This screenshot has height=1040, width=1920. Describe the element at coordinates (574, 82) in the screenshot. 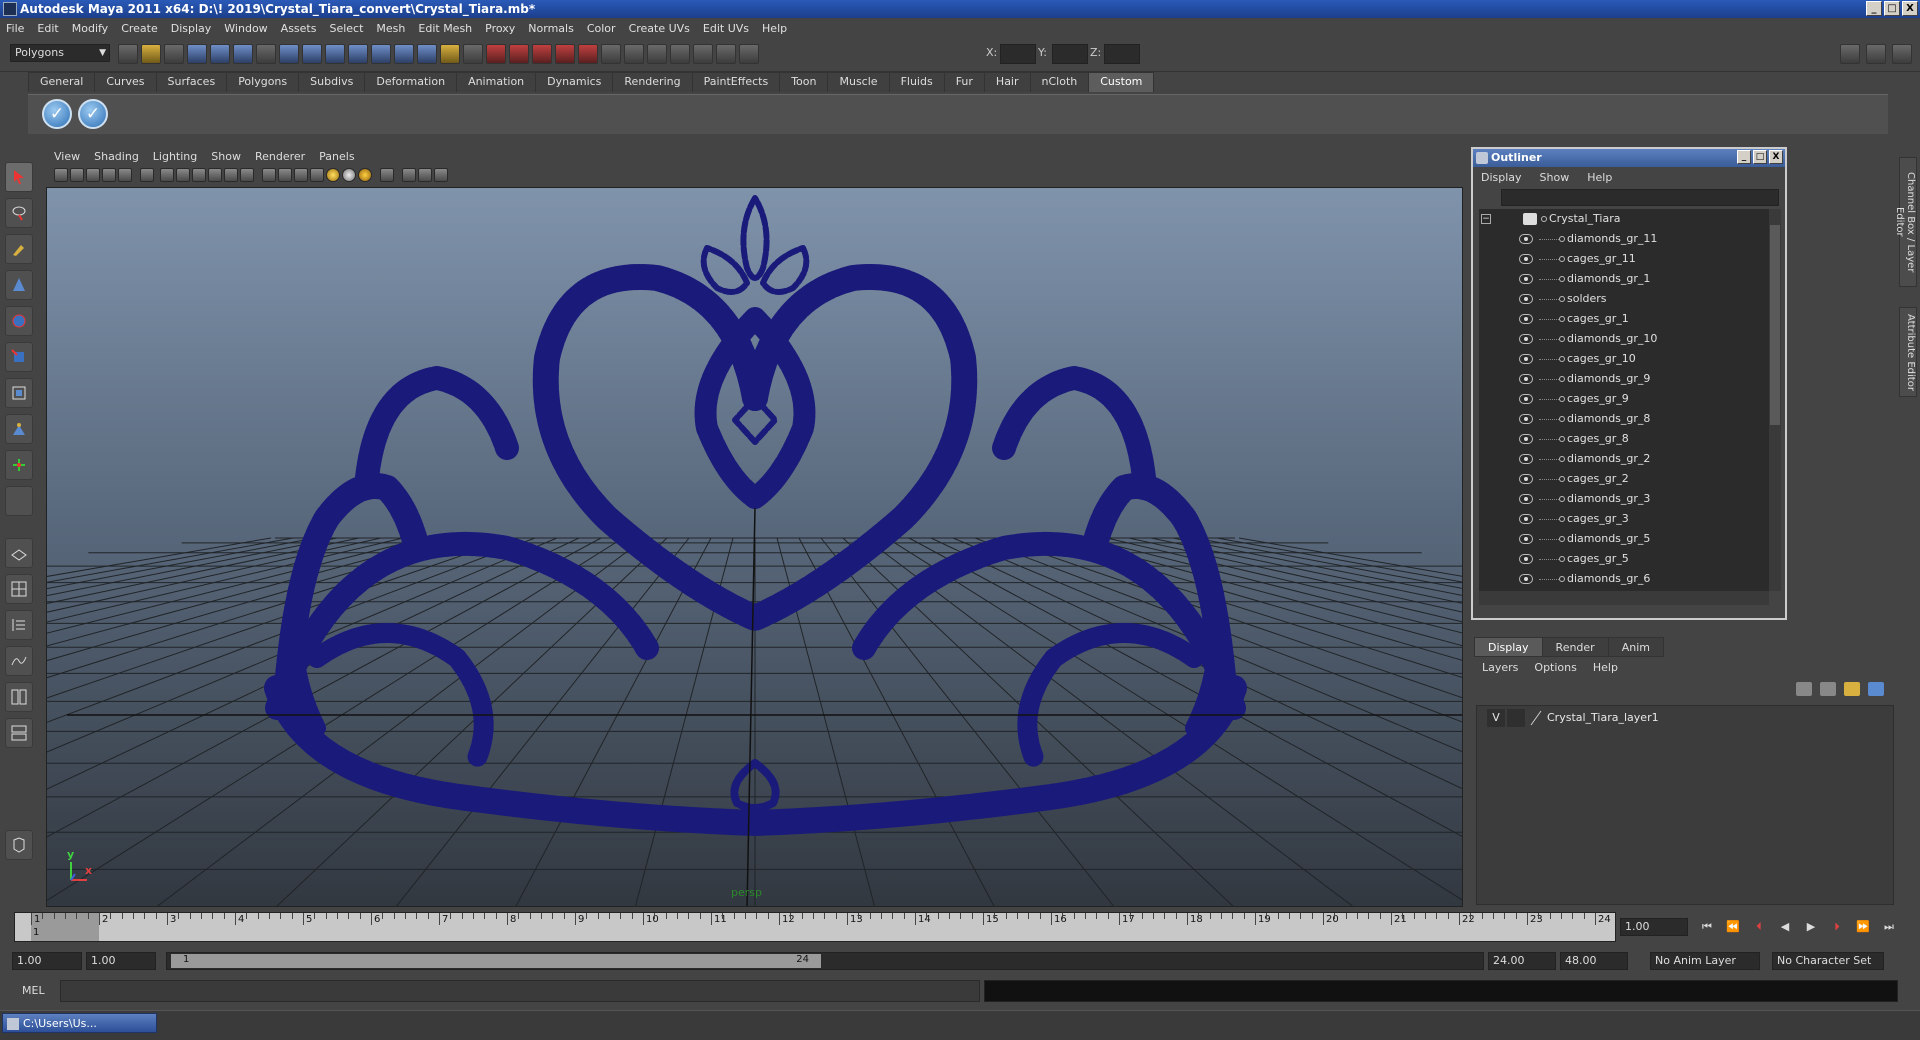

I see `shelf-tab-dynamics: Dynamics` at that location.